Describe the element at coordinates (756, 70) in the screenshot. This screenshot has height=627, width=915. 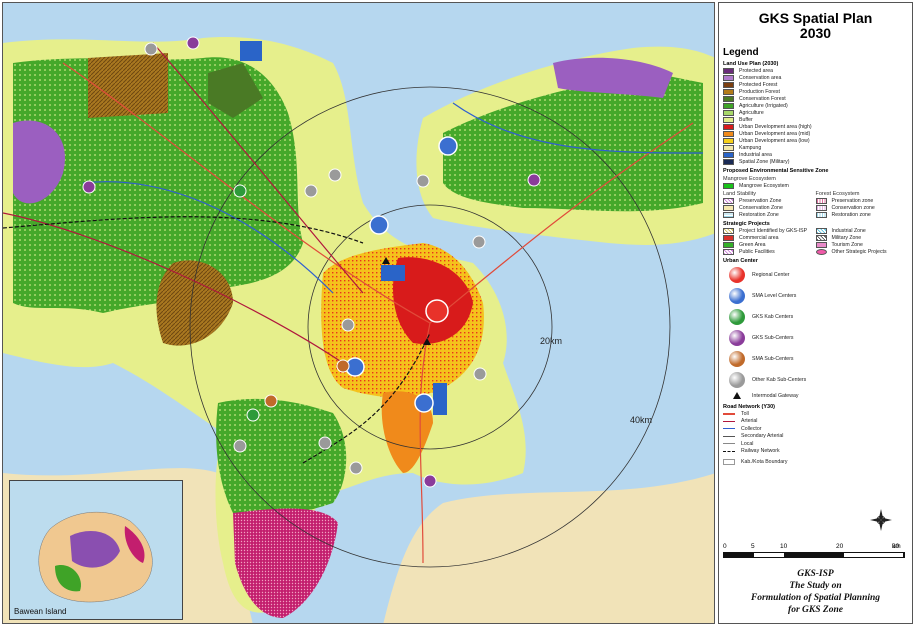
I see `land-use-label: Protected area` at that location.